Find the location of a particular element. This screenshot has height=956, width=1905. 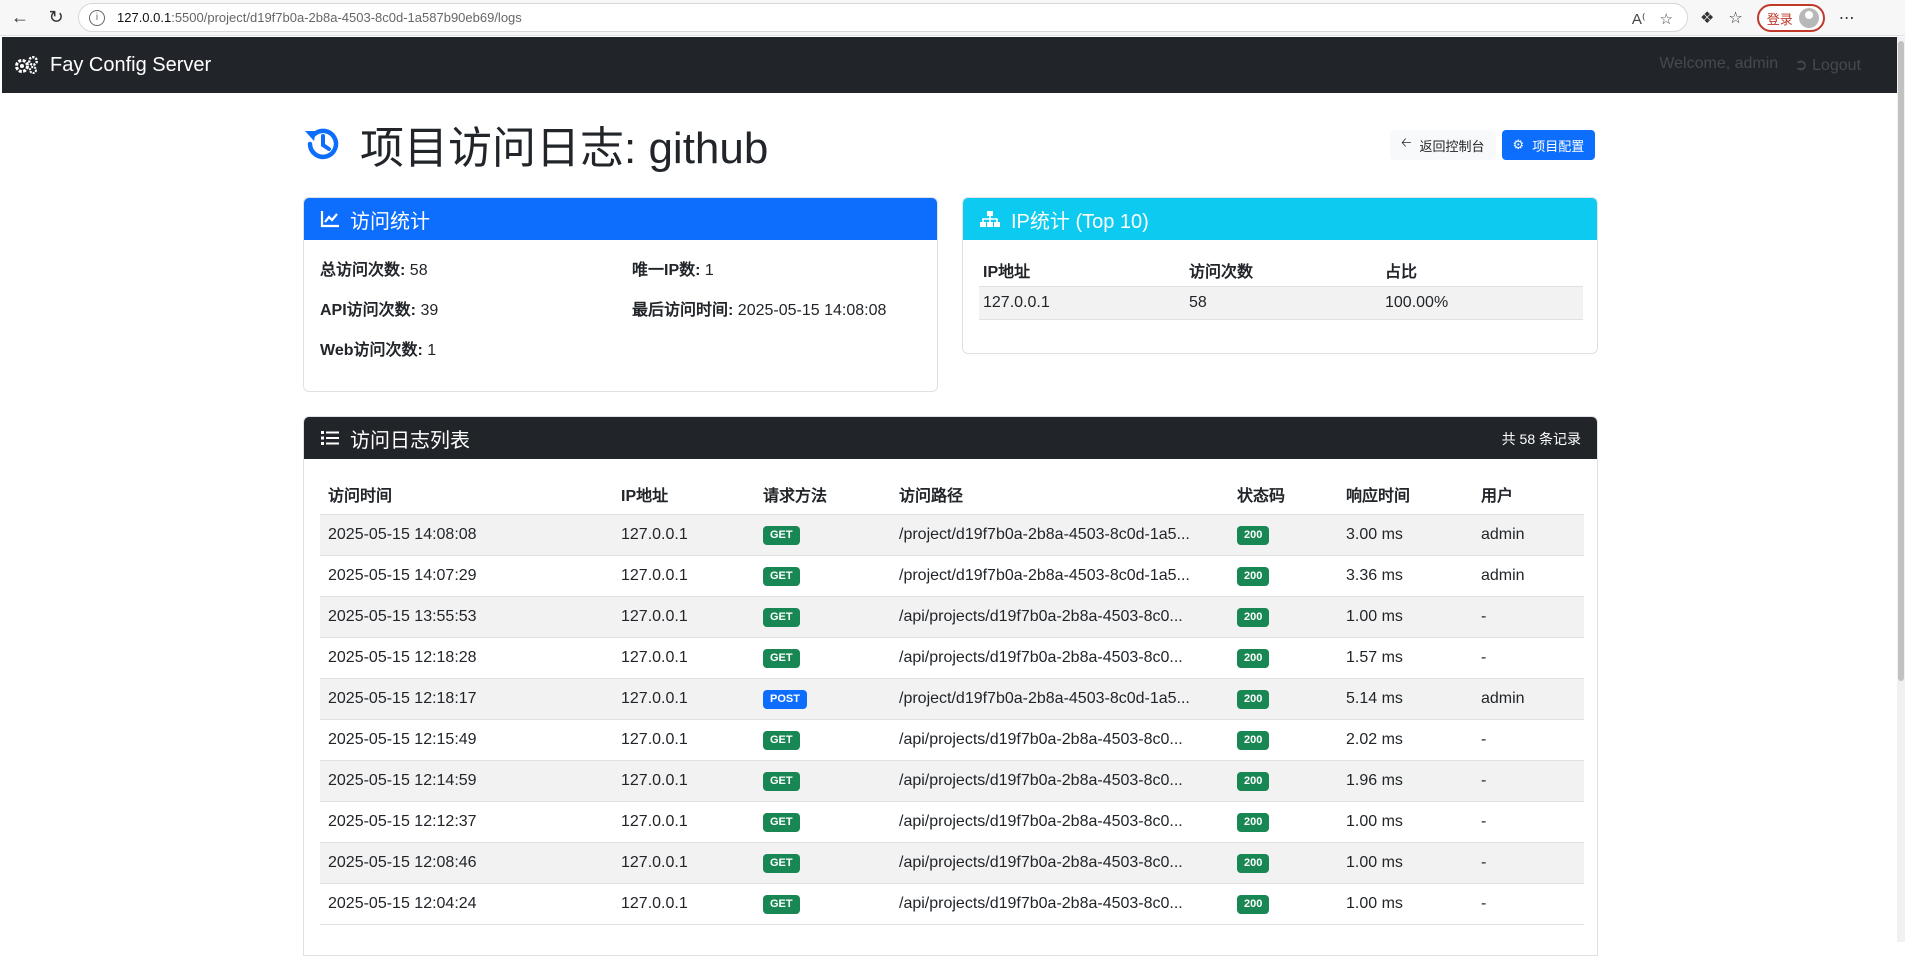

back-to-dashboard-button: 🡠 返回控制台 is located at coordinates (1443, 145).